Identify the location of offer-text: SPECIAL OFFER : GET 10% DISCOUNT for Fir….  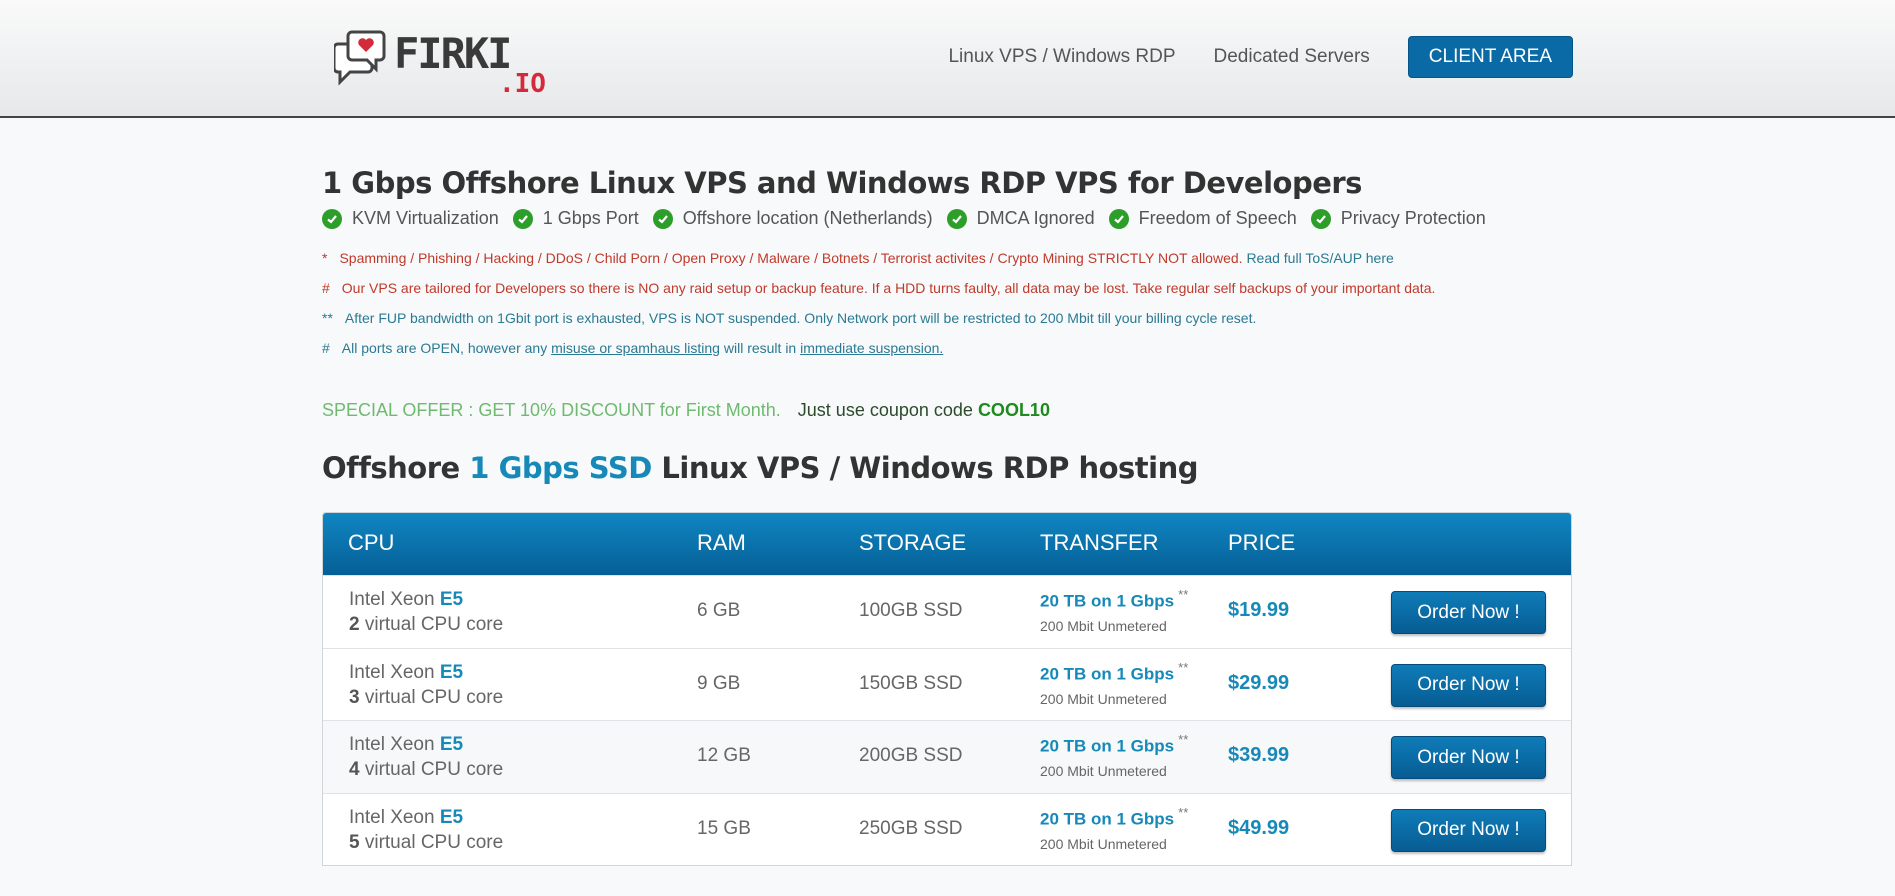
(551, 410).